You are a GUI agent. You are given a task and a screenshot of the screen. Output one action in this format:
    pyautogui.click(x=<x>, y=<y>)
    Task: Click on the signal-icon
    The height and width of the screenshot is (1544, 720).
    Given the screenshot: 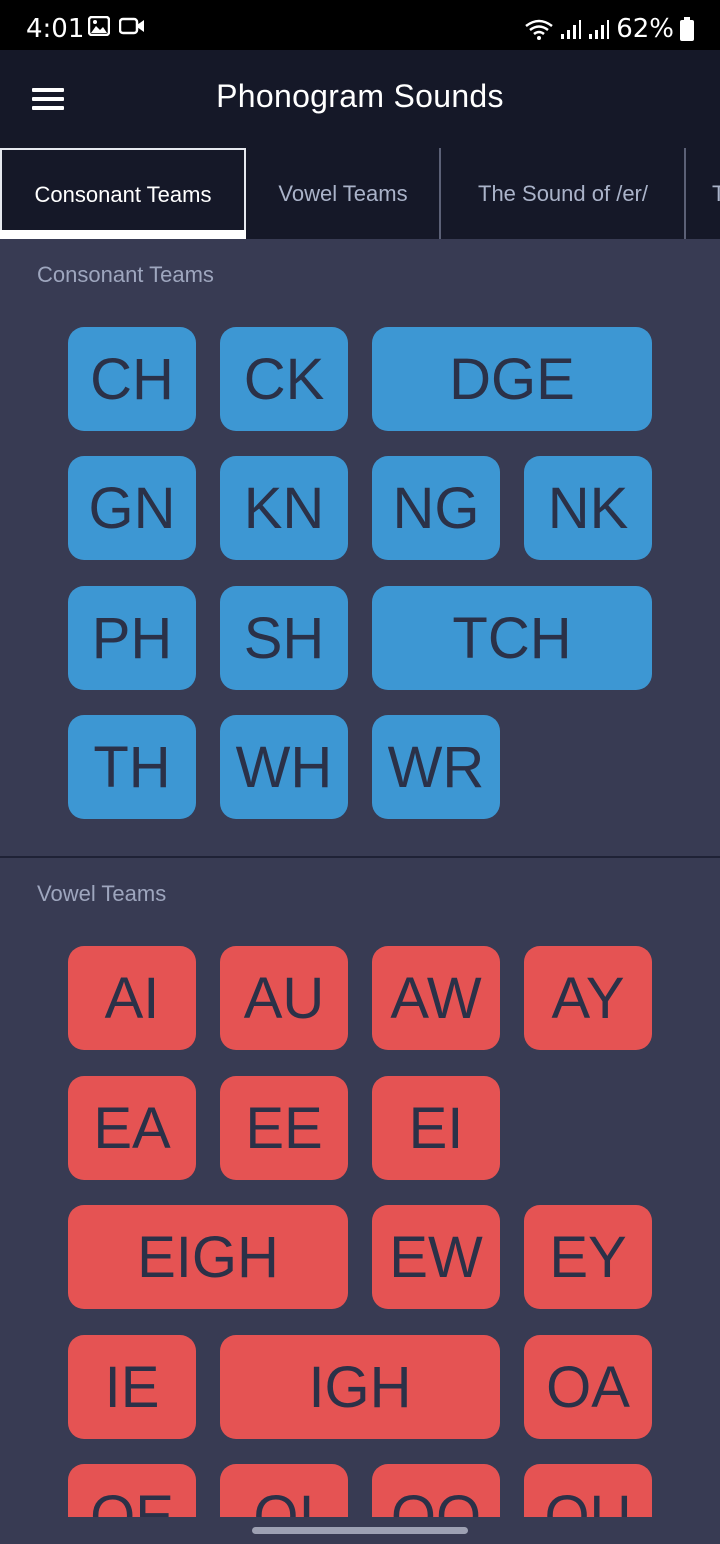 What is the action you would take?
    pyautogui.click(x=571, y=29)
    